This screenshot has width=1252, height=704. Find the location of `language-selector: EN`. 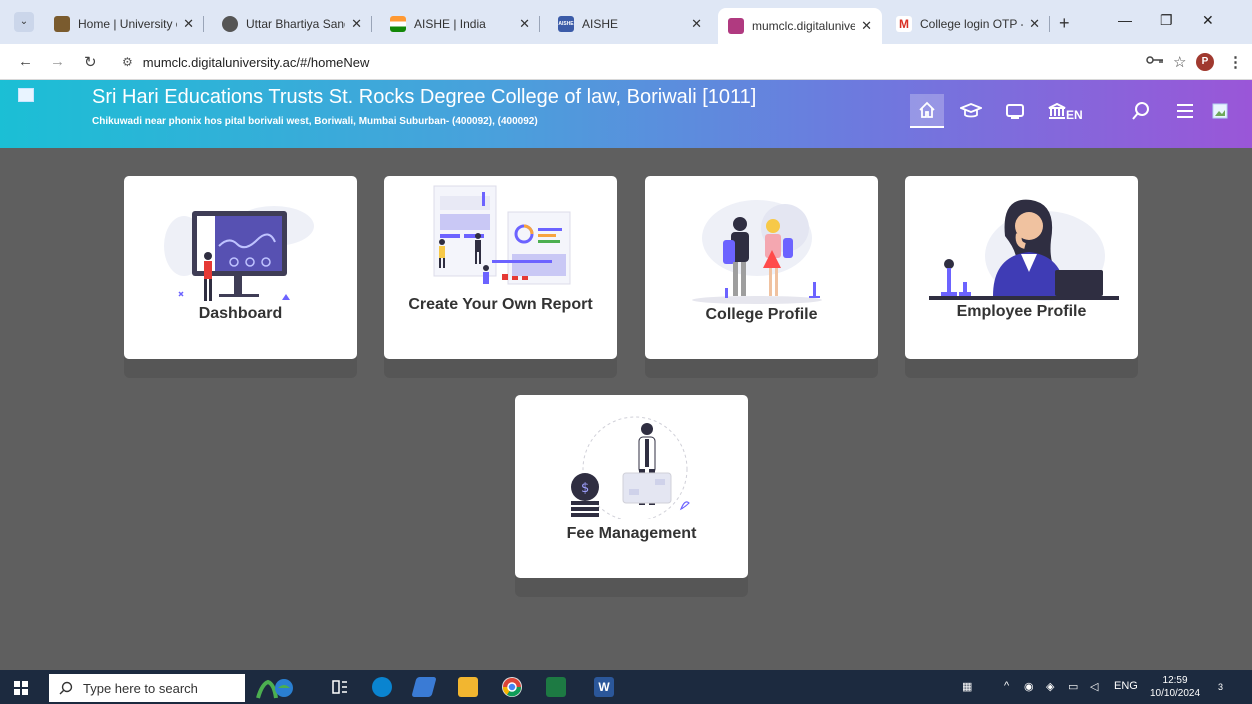

language-selector: EN is located at coordinates (1074, 115).